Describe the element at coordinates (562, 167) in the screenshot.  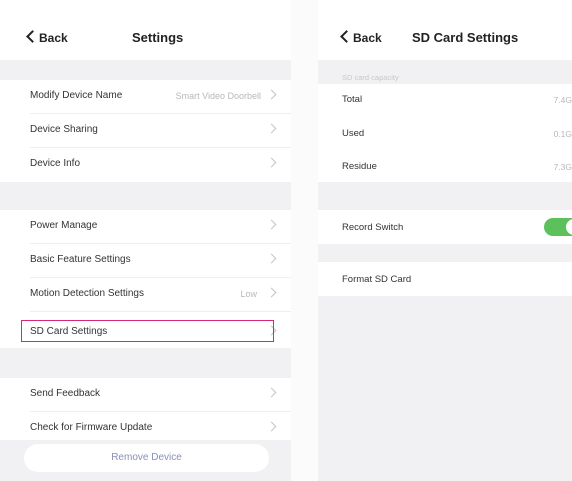
I see `row-value: 7.3G` at that location.